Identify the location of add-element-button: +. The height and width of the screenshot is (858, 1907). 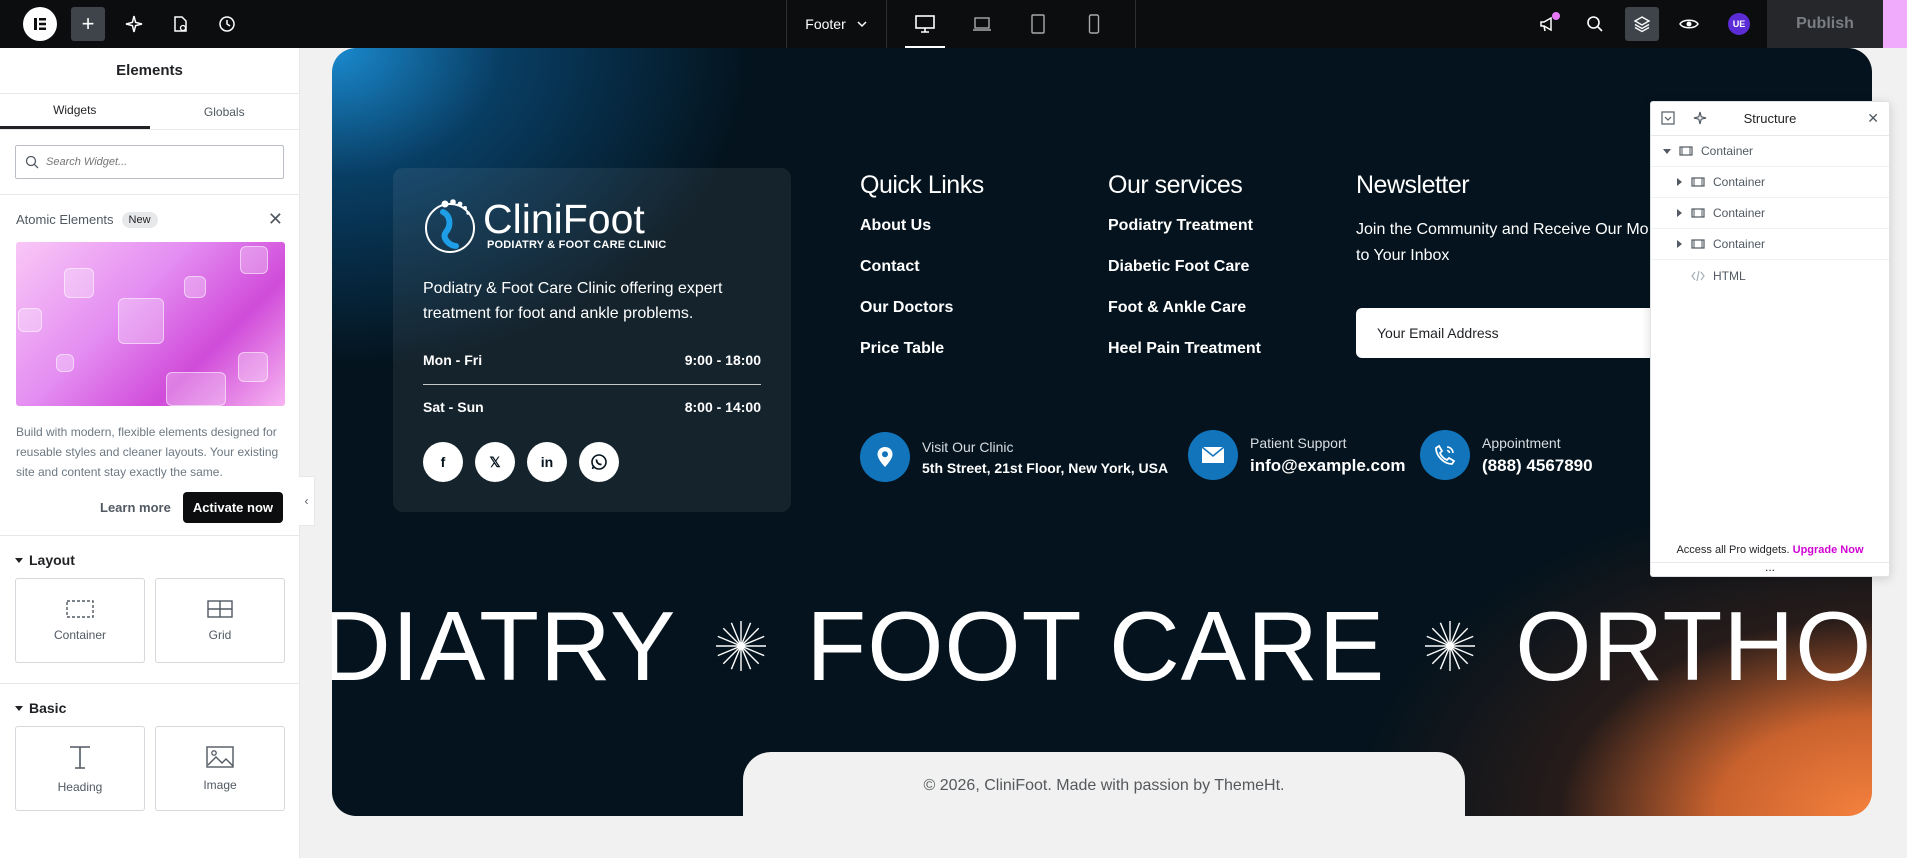
(88, 24).